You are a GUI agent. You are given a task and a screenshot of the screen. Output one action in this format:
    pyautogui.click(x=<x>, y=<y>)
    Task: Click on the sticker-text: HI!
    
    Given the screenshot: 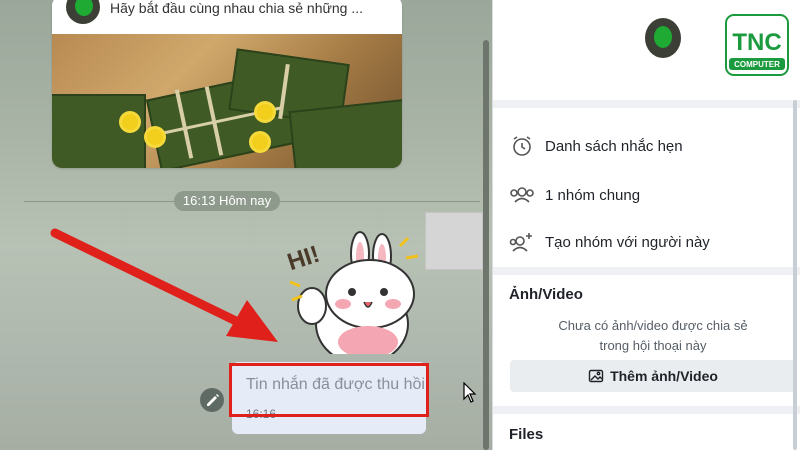 What is the action you would take?
    pyautogui.click(x=303, y=259)
    